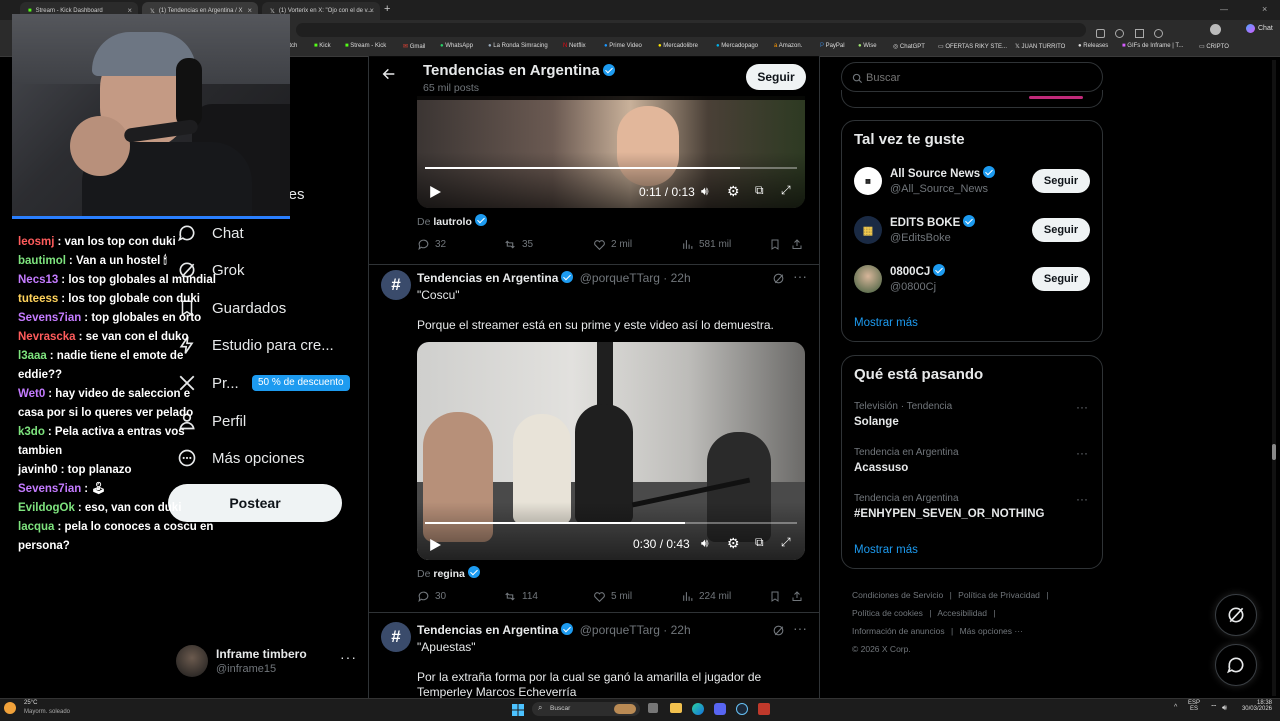  What do you see at coordinates (389, 76) in the screenshot?
I see `back-arrow-icon` at bounding box center [389, 76].